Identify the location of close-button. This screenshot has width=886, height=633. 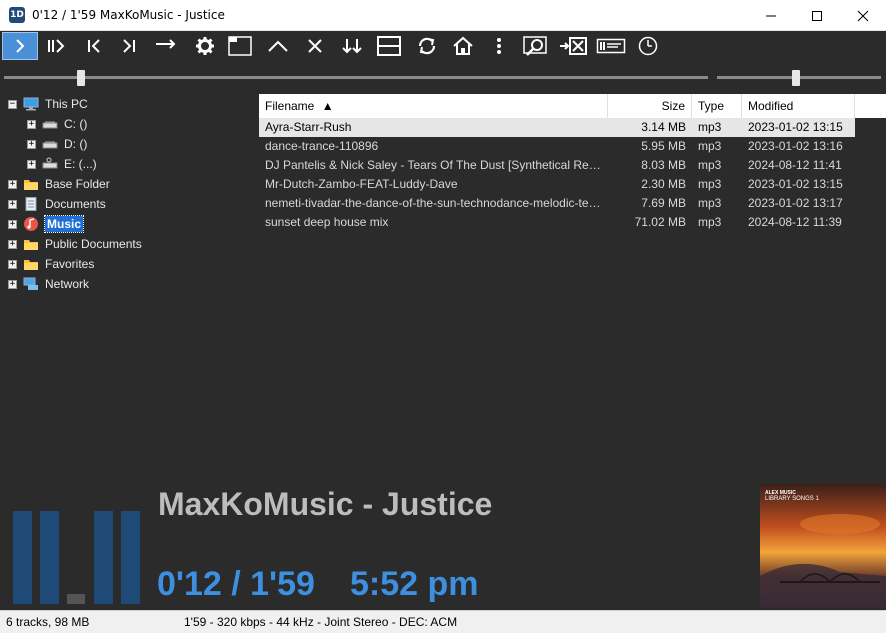
(863, 15).